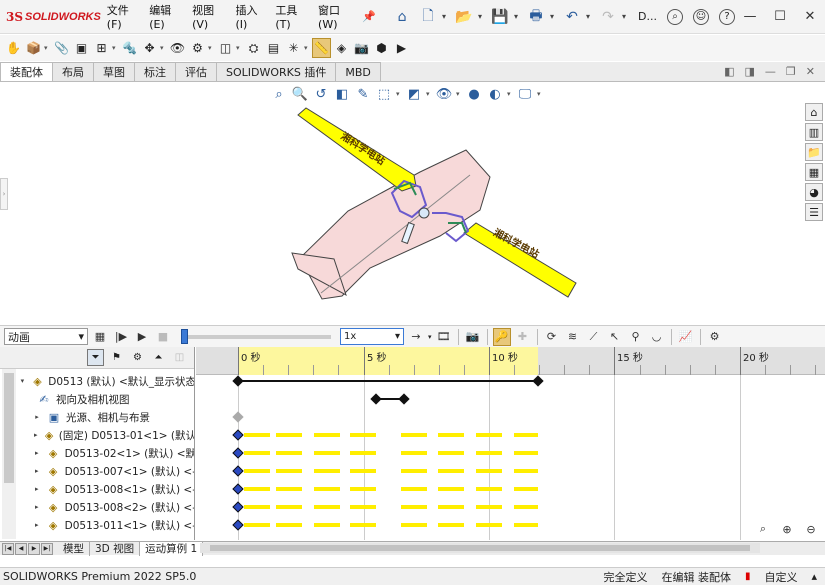  I want to click on home-icon: ⌂, so click(402, 17).